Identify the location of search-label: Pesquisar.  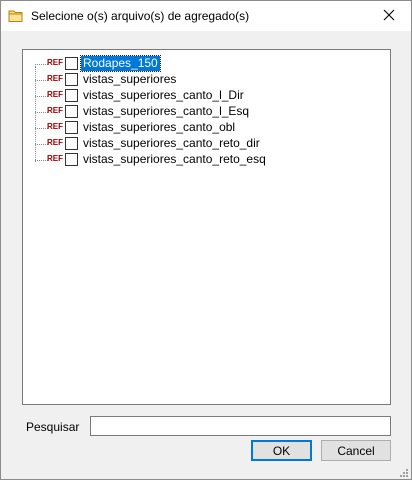
(53, 427).